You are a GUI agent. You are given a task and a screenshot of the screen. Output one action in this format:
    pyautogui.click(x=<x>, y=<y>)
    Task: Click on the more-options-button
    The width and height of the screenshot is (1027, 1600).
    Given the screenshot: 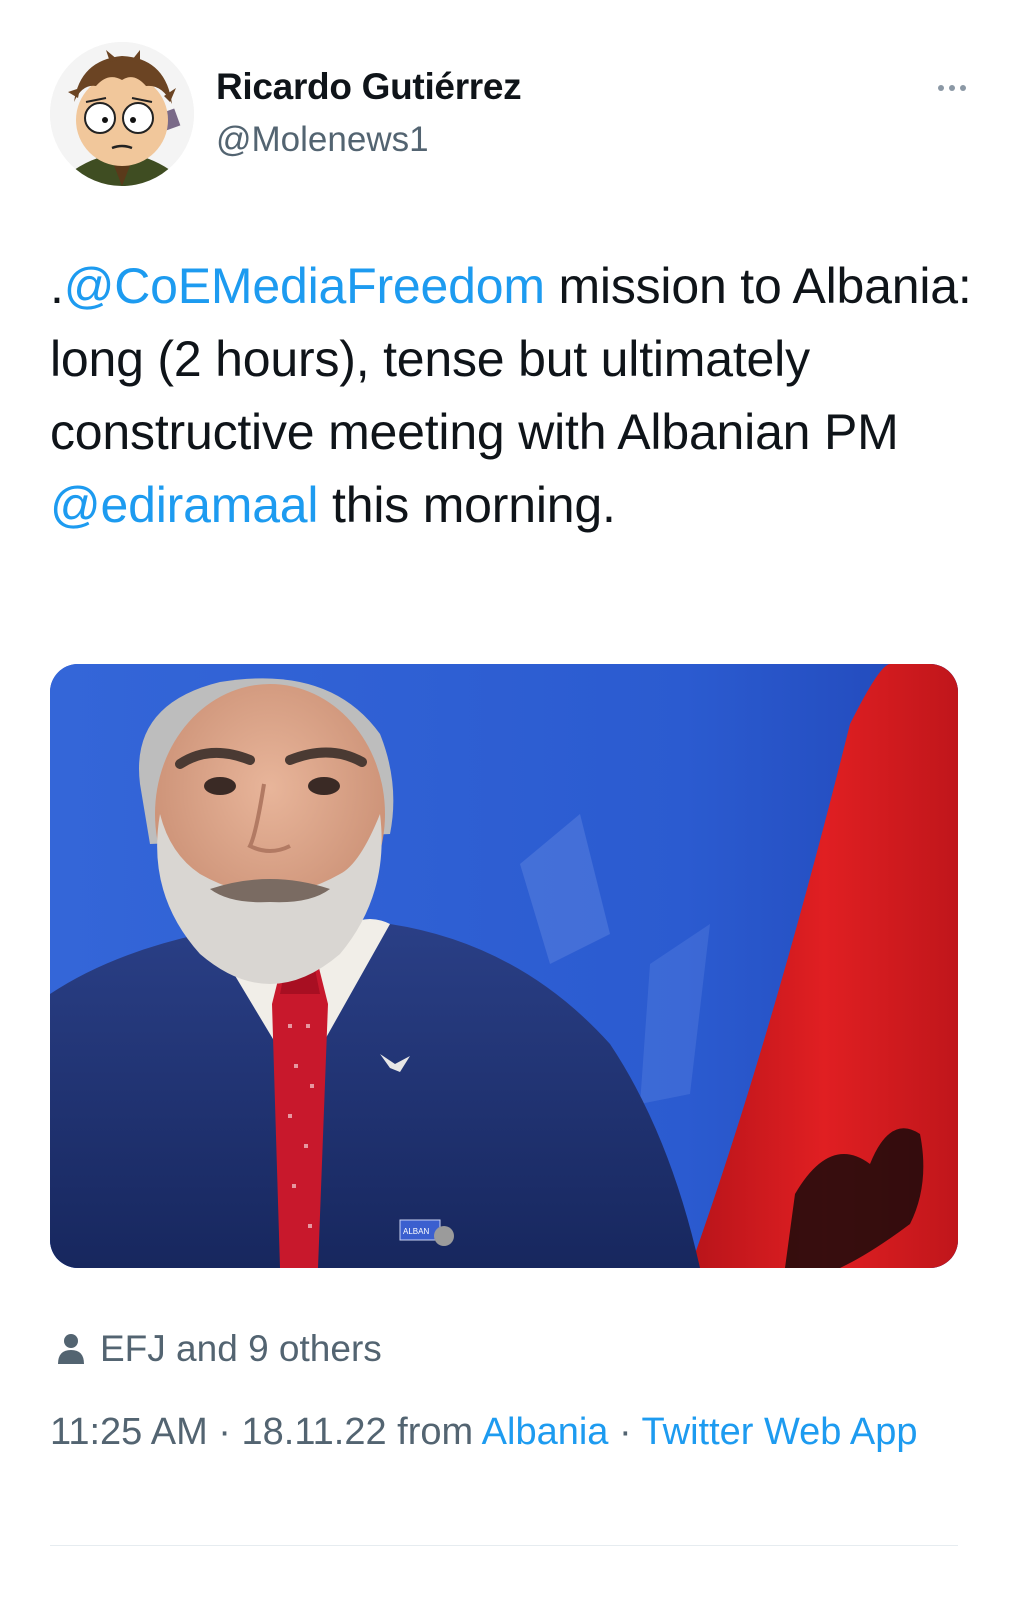 What is the action you would take?
    pyautogui.click(x=952, y=88)
    